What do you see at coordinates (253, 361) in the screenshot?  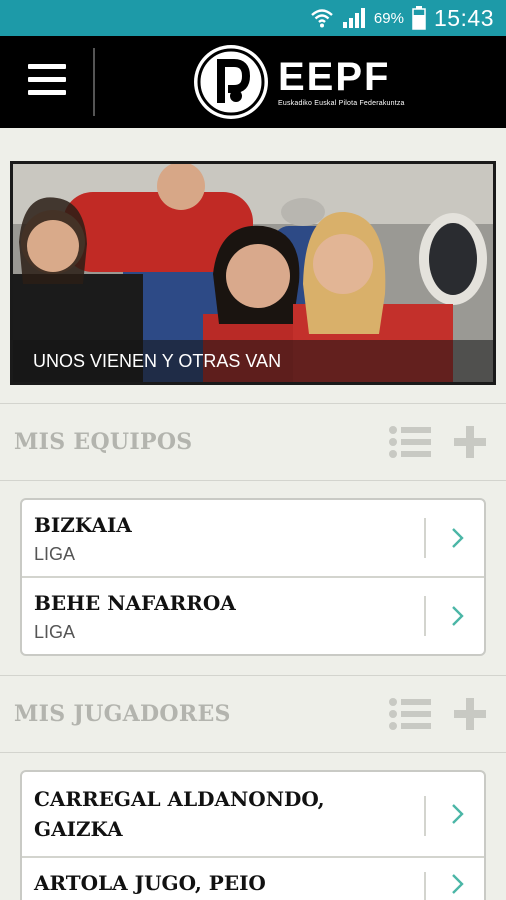 I see `hero-caption: UNOS VIENEN Y OTRAS VAN` at bounding box center [253, 361].